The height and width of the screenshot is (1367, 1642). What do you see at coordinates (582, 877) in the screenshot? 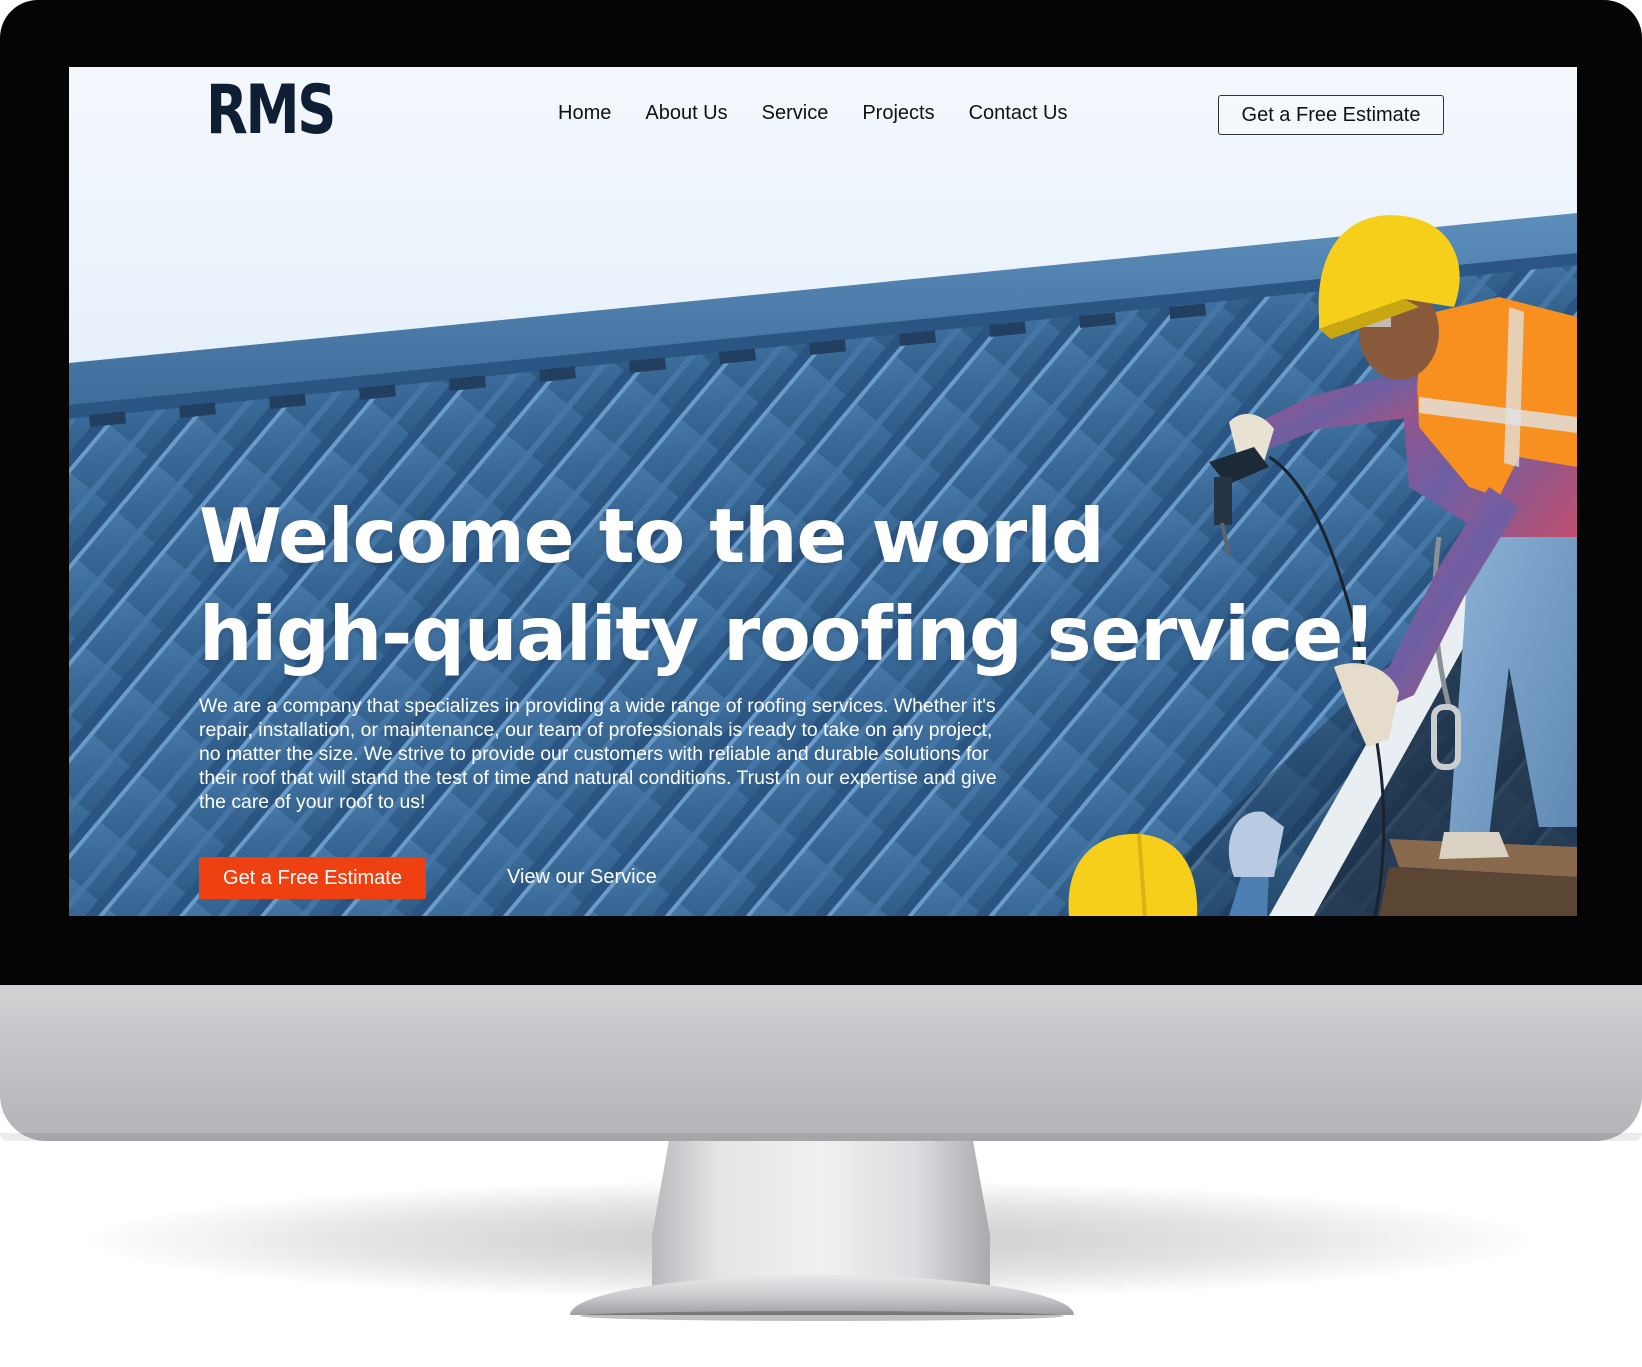
I see `view-service-link: View our Service` at bounding box center [582, 877].